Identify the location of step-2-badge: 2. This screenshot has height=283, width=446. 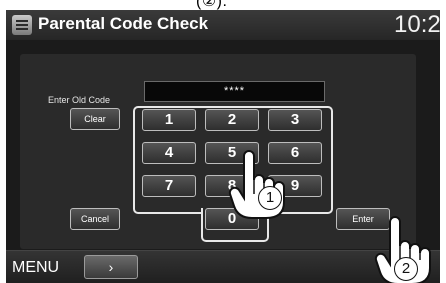
(406, 269).